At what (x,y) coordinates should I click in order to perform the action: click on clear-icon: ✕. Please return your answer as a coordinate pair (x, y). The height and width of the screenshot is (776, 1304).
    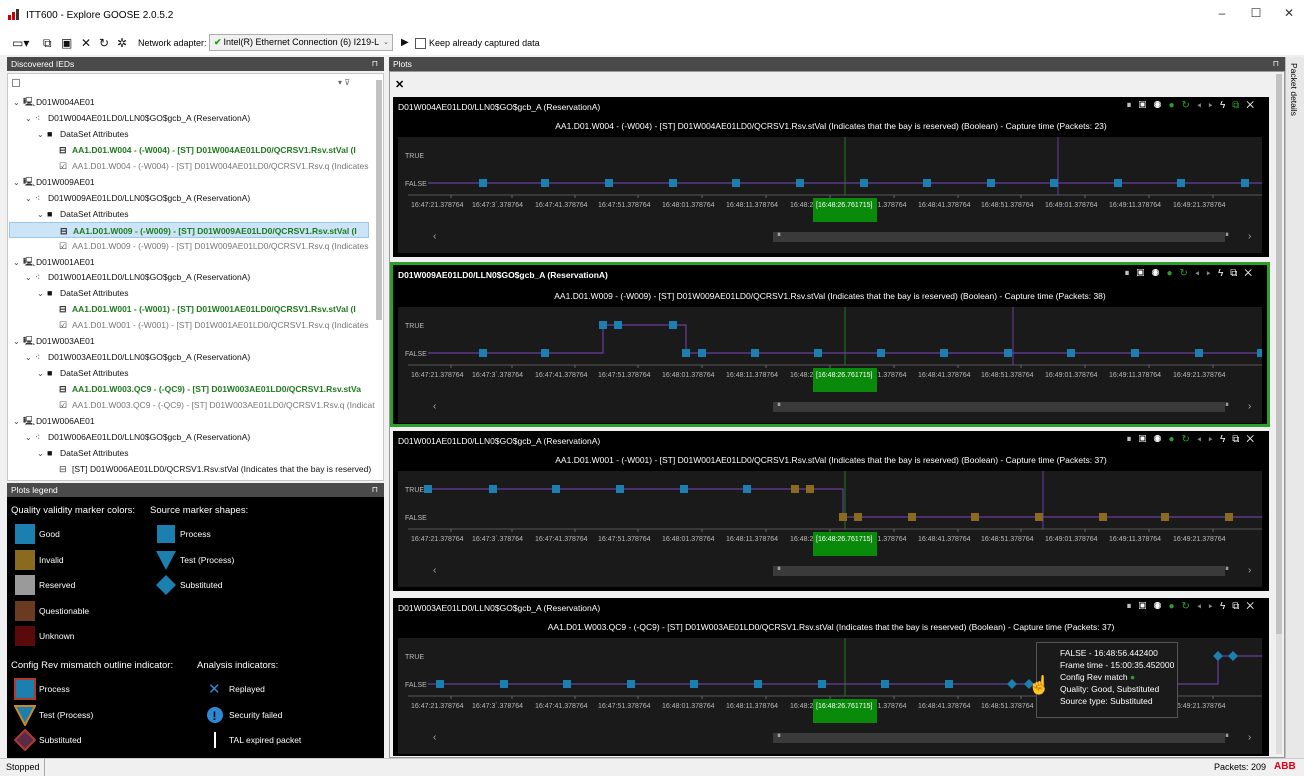
    Looking at the image, I should click on (86, 43).